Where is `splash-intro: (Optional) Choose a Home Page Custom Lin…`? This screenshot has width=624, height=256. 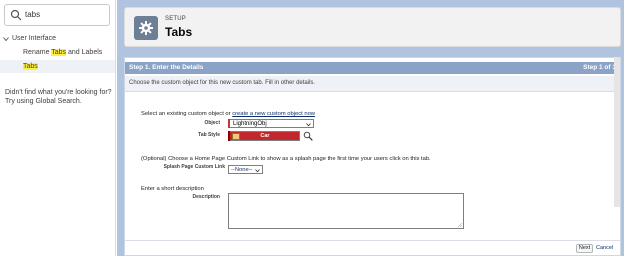
splash-intro: (Optional) Choose a Home Page Custom Lin… is located at coordinates (286, 159).